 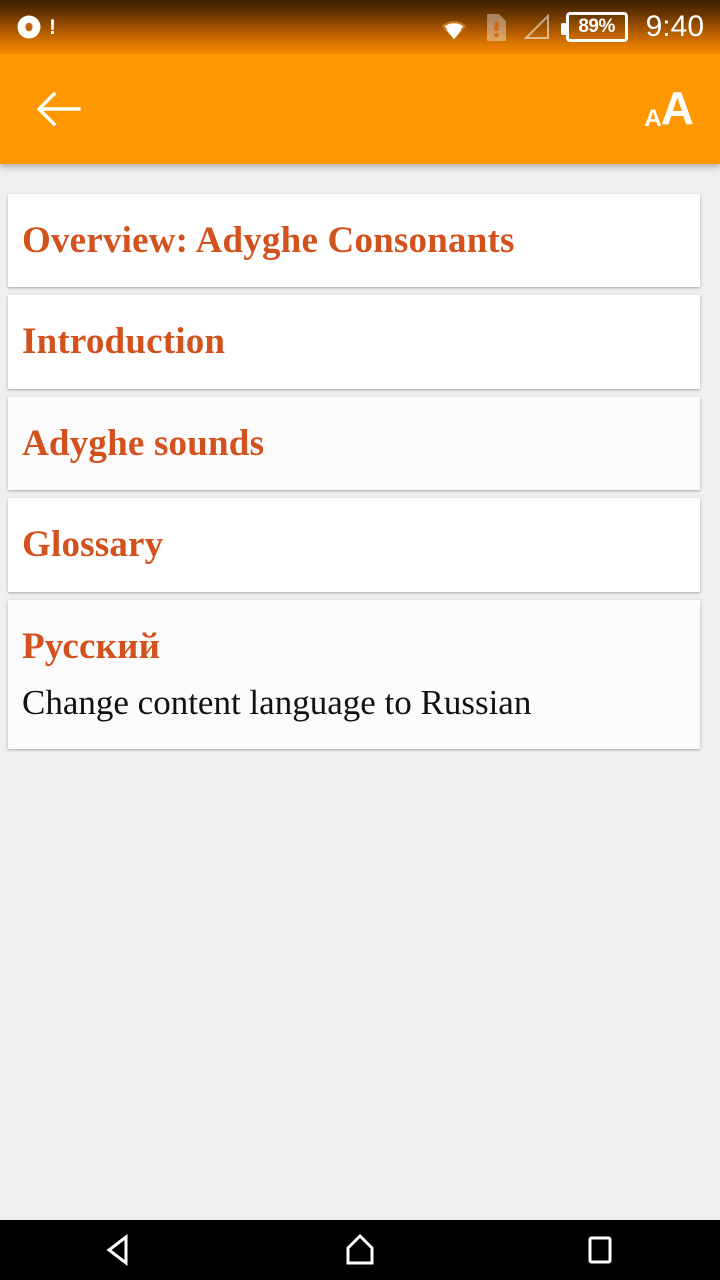 What do you see at coordinates (354, 443) in the screenshot?
I see `list-item: Adyghe sounds` at bounding box center [354, 443].